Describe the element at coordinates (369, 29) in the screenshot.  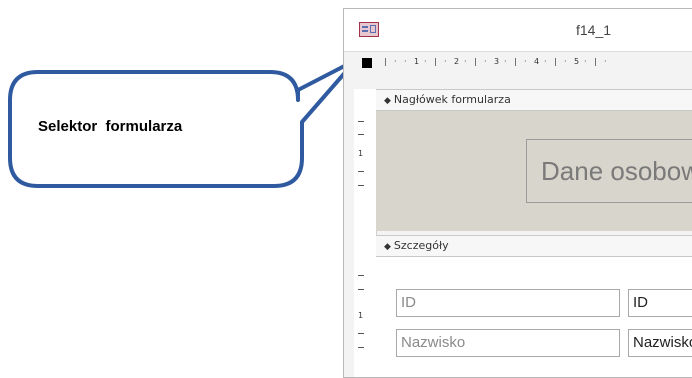
I see `form-icon` at that location.